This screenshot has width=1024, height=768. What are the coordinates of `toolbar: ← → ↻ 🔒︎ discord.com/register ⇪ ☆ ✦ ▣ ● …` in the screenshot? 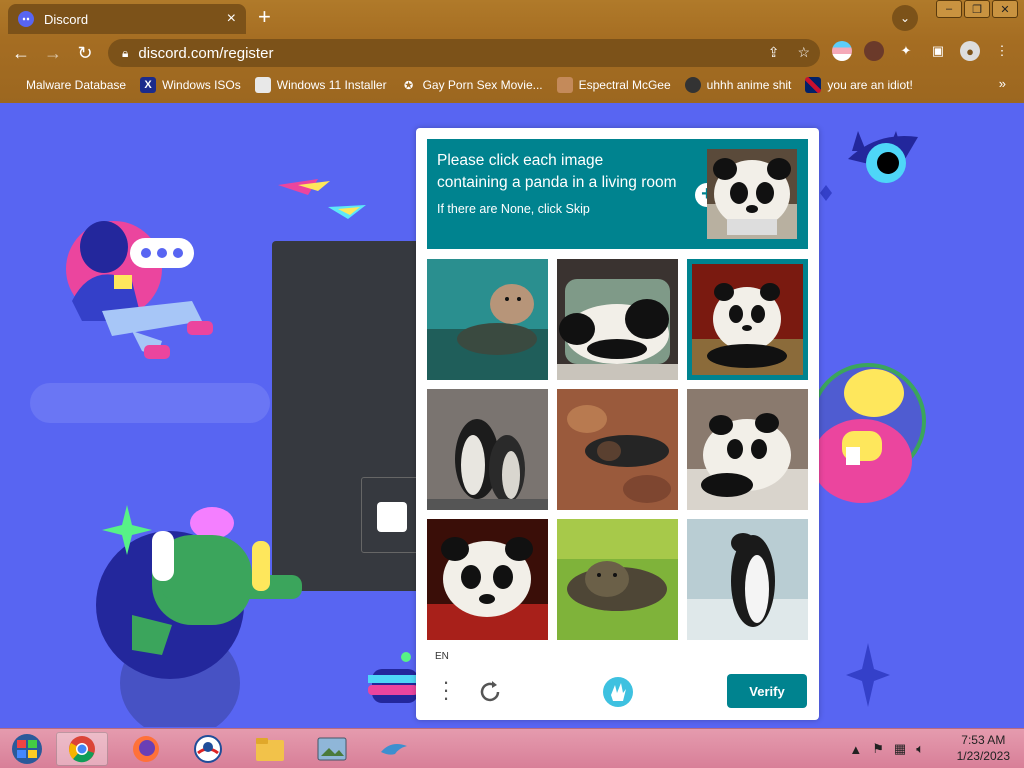 It's located at (512, 53).